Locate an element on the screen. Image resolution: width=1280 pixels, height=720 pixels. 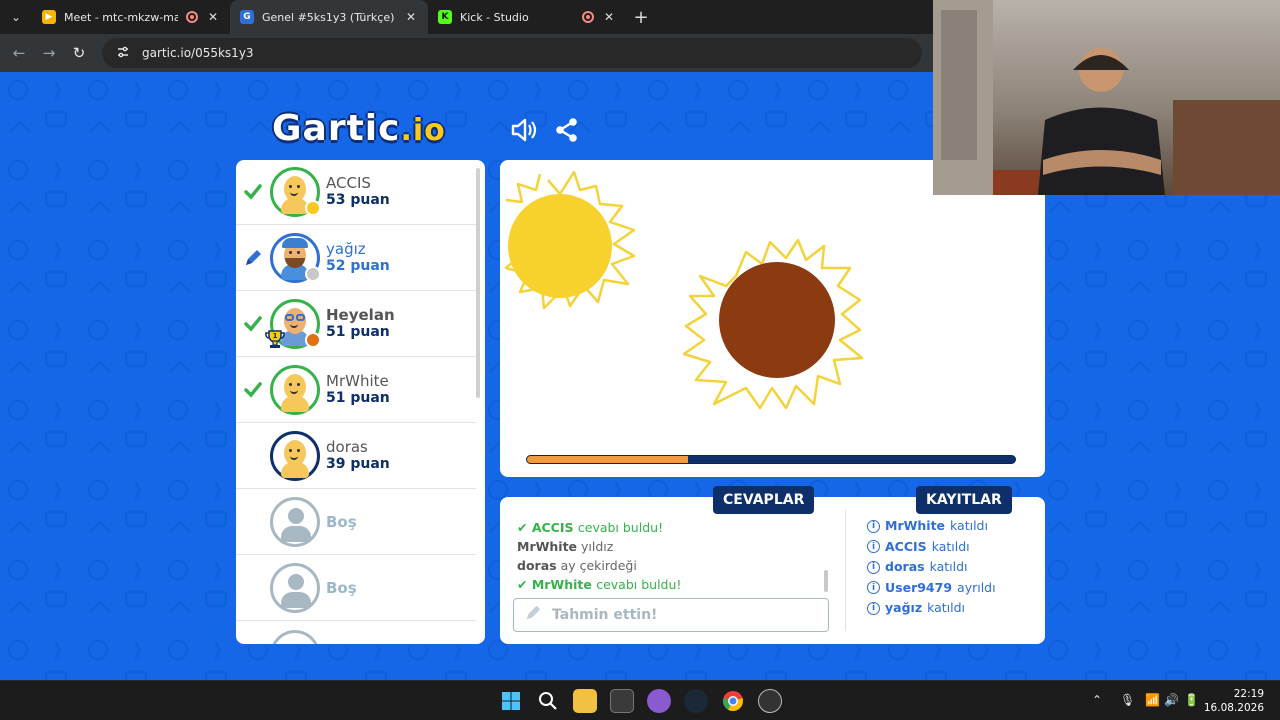
windows-start-icon is located at coordinates (511, 701).